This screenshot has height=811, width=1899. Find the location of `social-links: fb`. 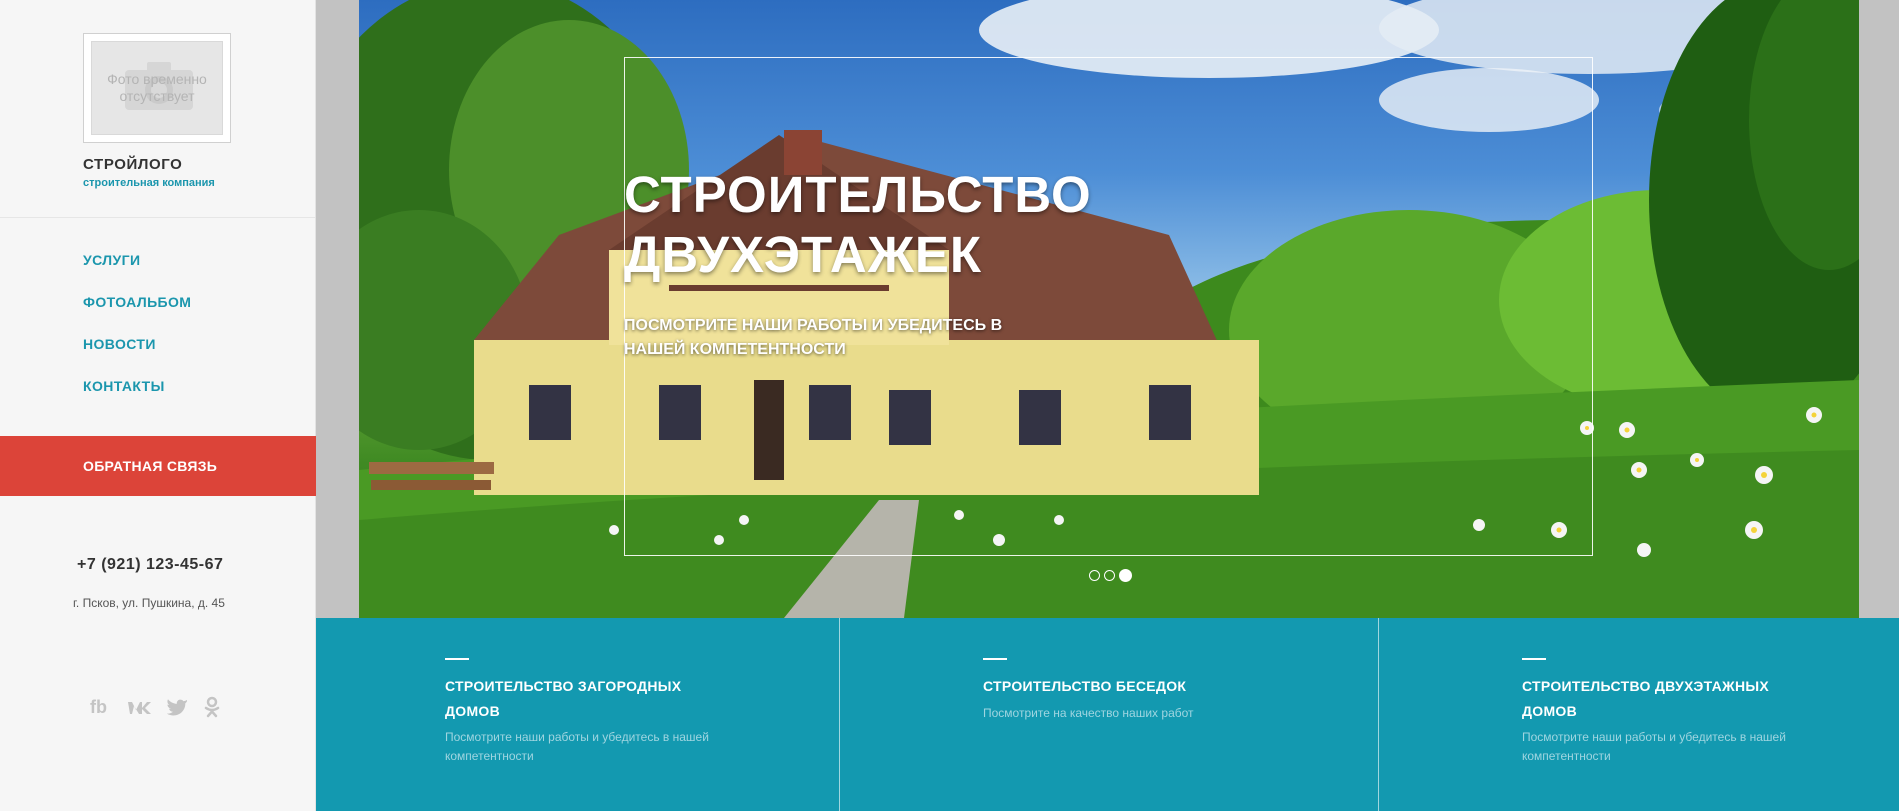

social-links: fb is located at coordinates (158, 707).